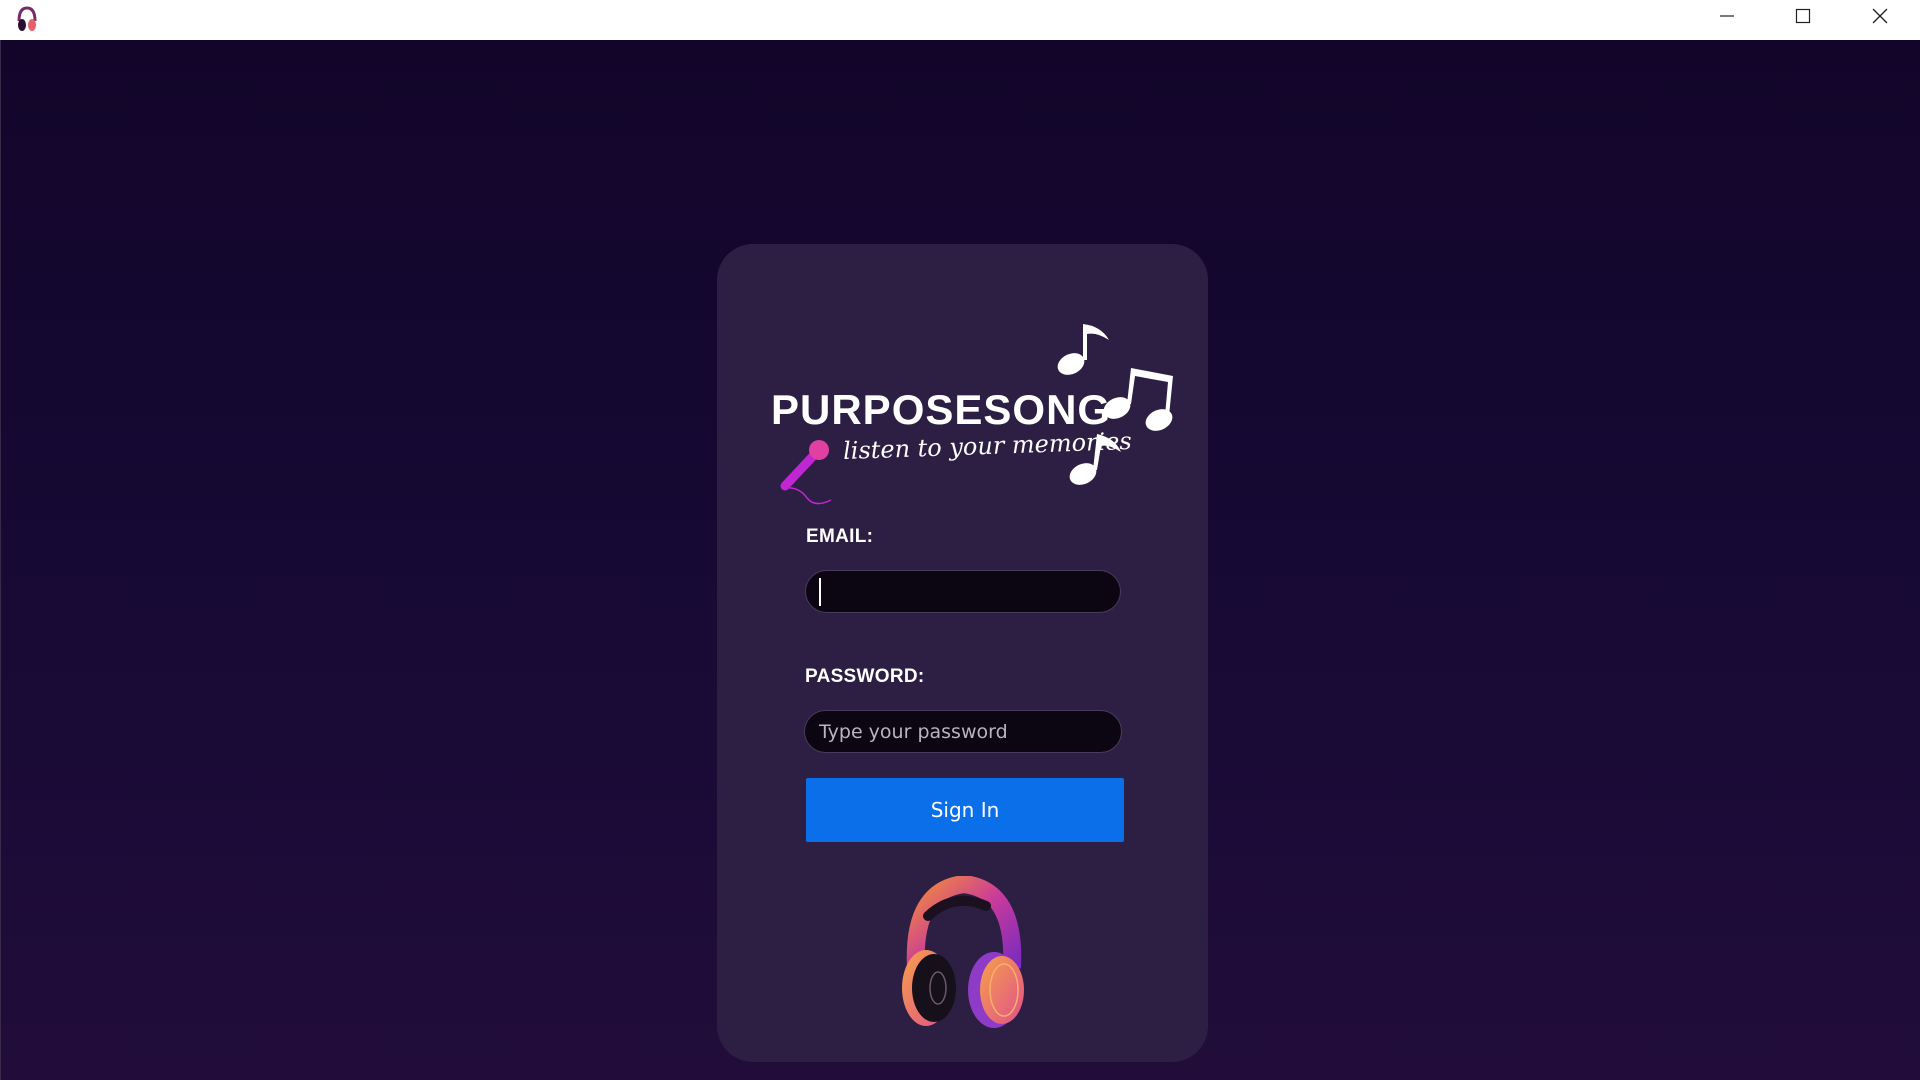 This screenshot has height=1080, width=1920. I want to click on email-label: EMAIL:, so click(840, 536).